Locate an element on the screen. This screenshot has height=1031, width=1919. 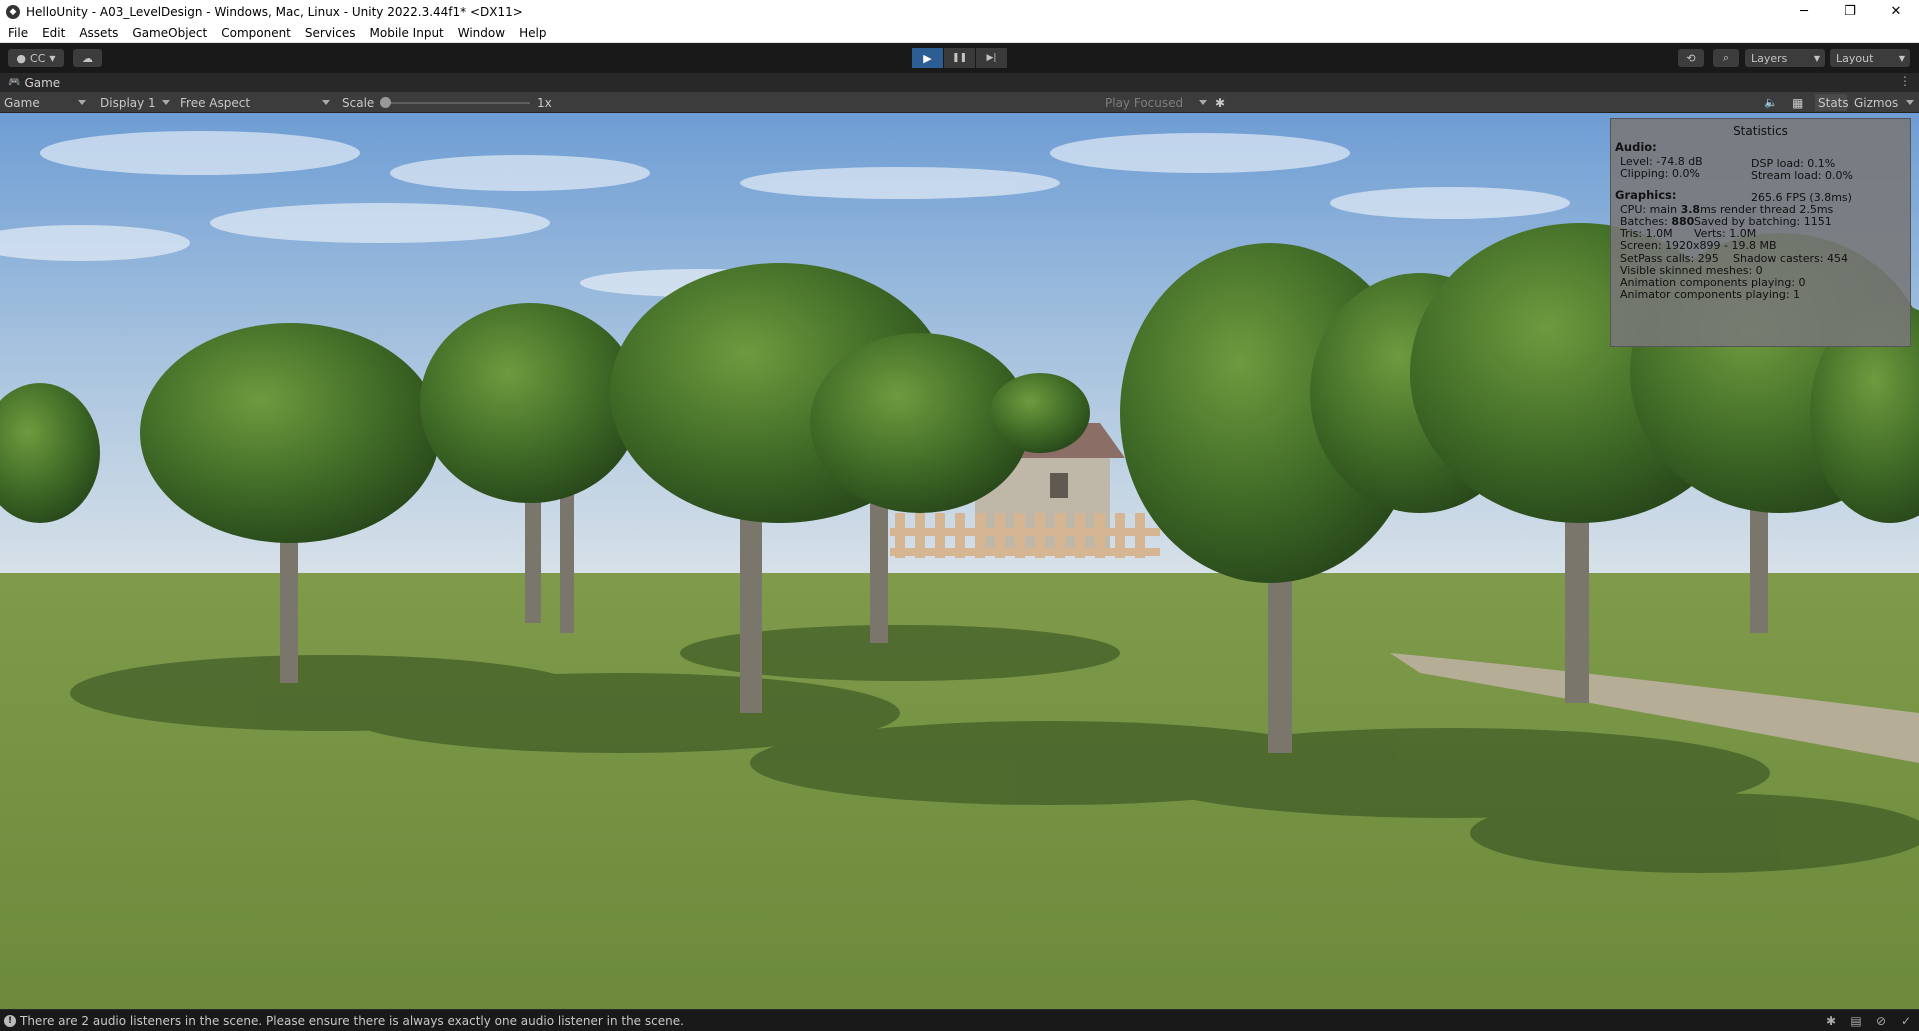
gizmos-label: Gizmos is located at coordinates (1876, 102).